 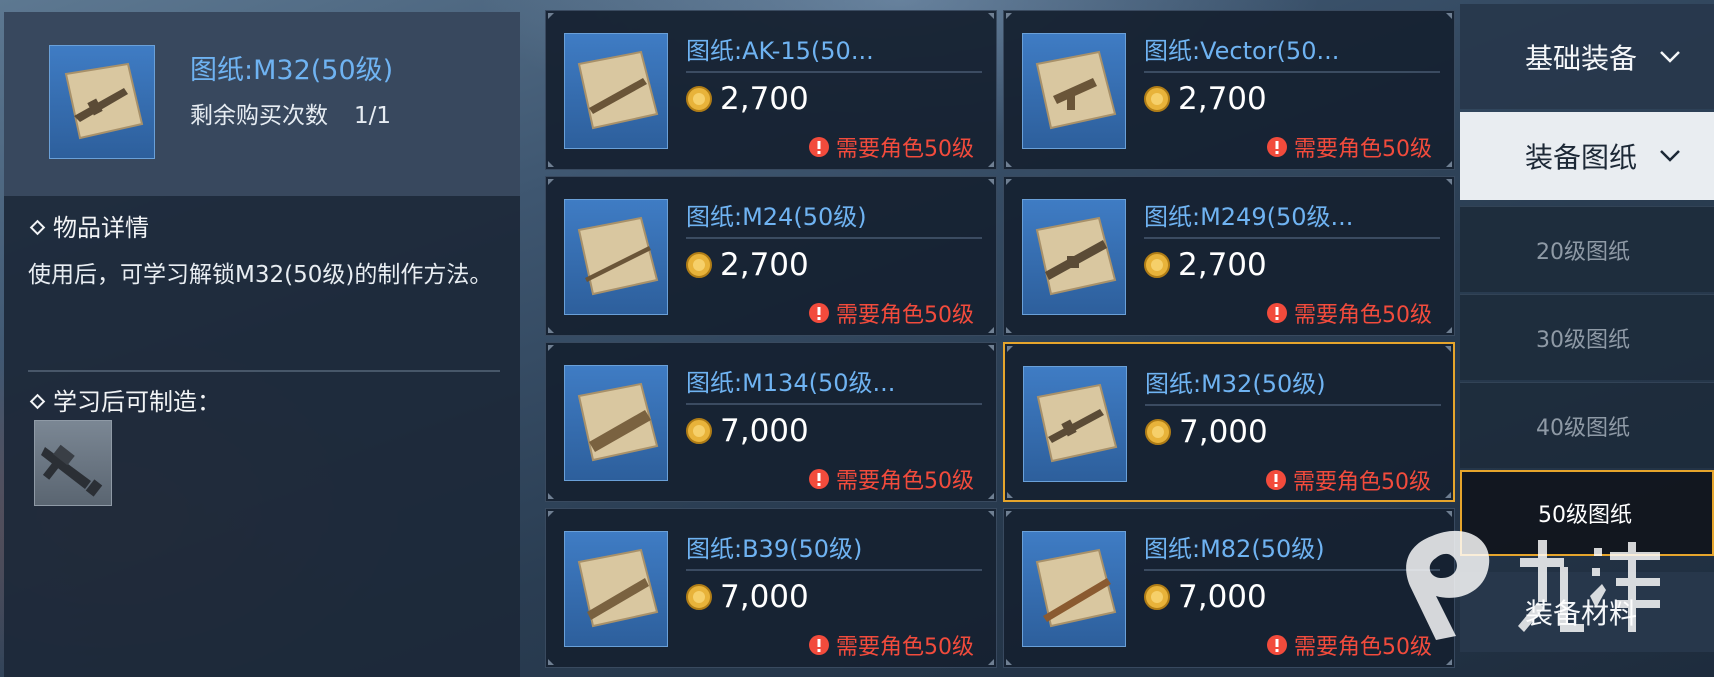 I want to click on item-card-b39: 图纸:B39(50级) 7,000 需要角色50级, so click(x=771, y=588).